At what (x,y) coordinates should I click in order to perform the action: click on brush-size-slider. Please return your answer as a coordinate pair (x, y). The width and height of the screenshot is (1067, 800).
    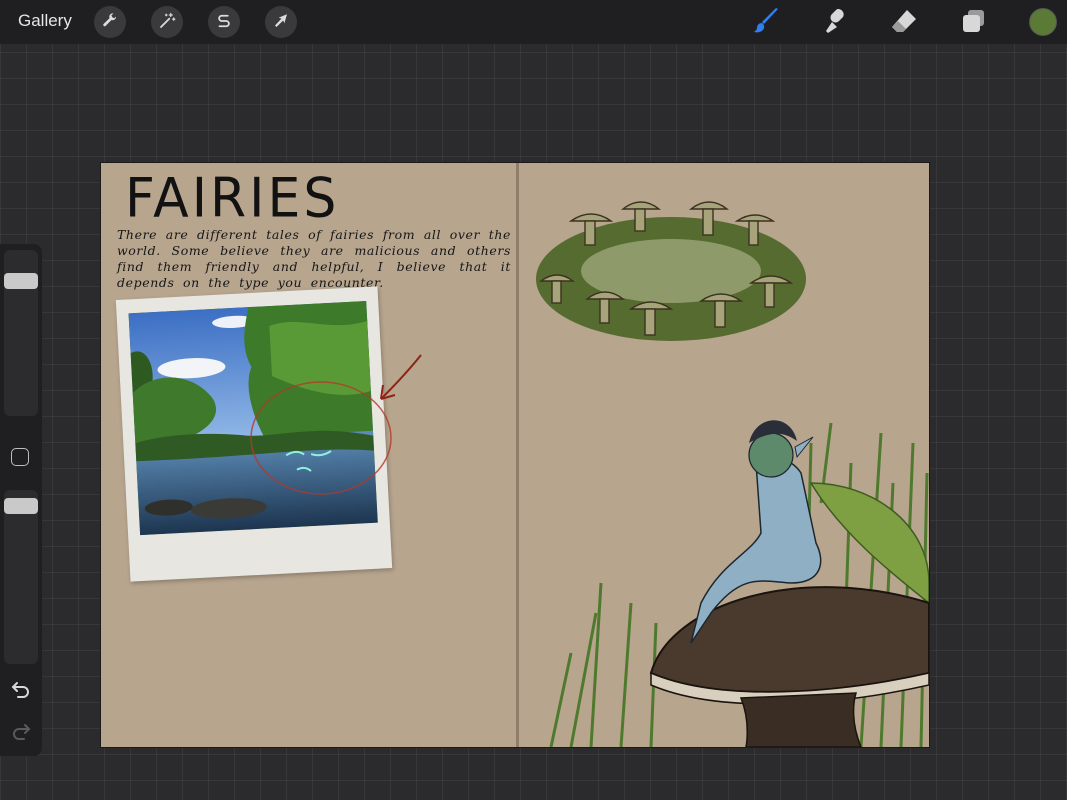
    Looking at the image, I should click on (21, 333).